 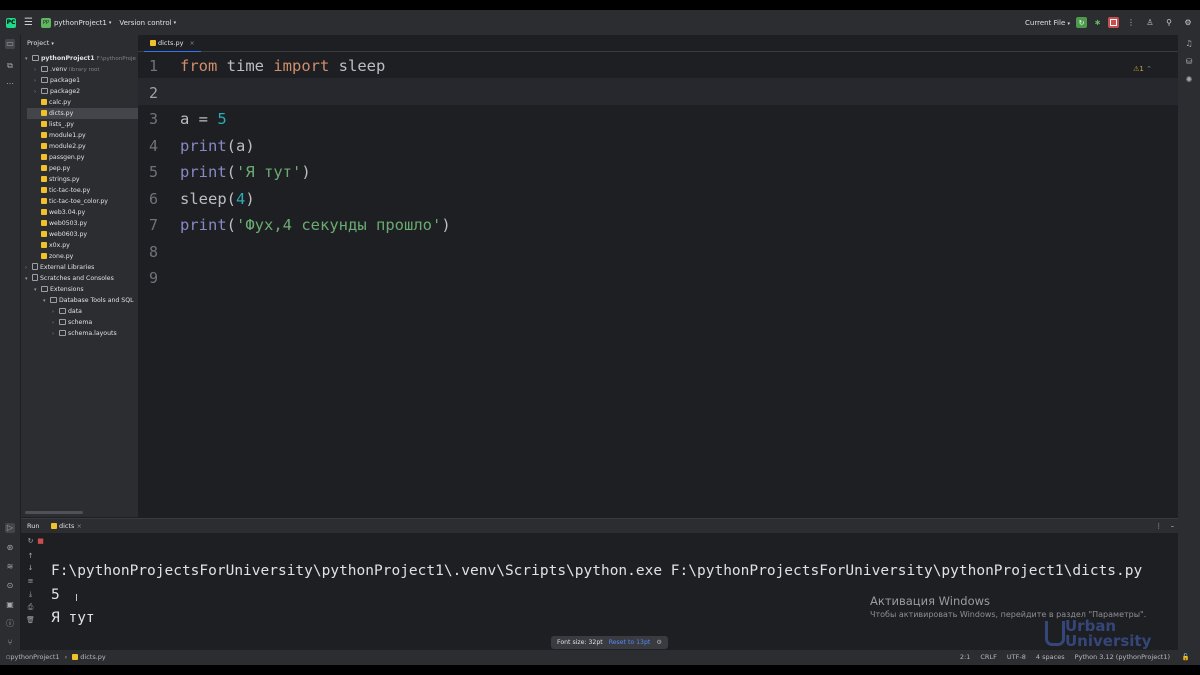 I want to click on more-tools-icon: ⋯, so click(x=10, y=84).